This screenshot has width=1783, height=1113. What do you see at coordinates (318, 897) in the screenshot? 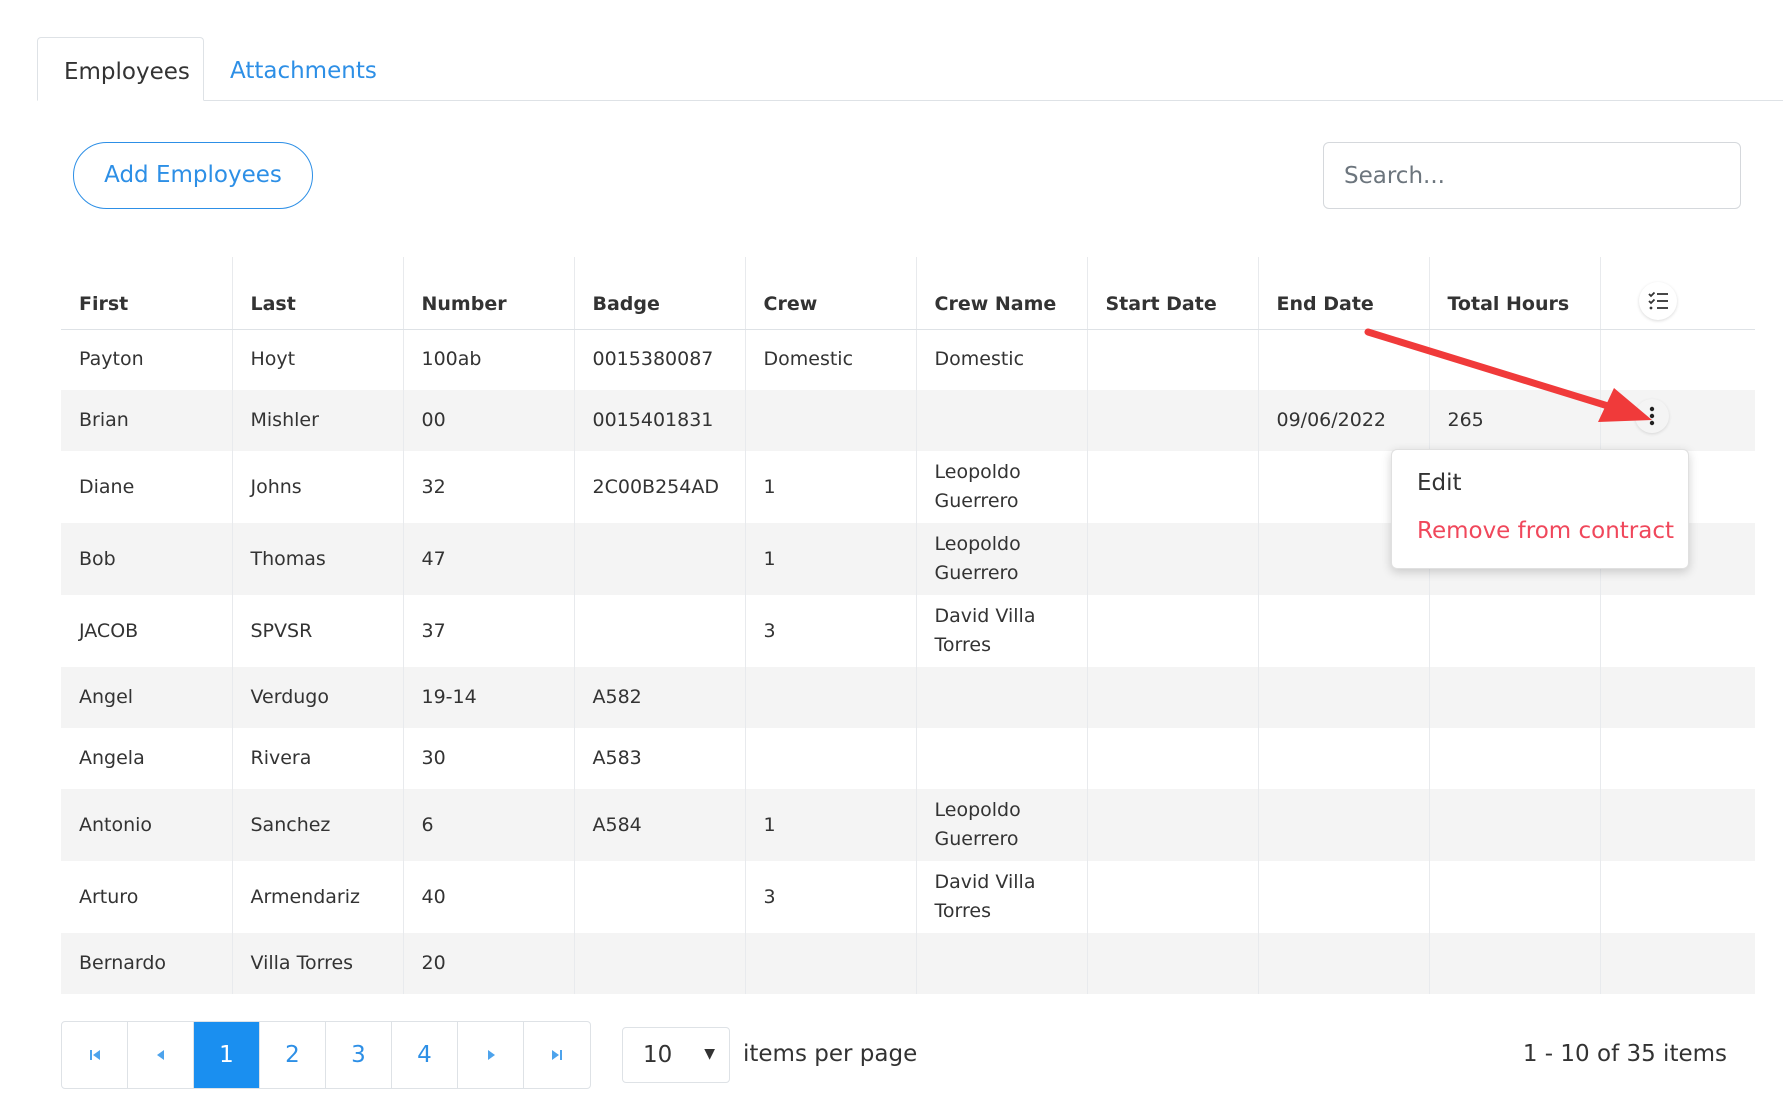
I see `cell-last: Armendariz` at bounding box center [318, 897].